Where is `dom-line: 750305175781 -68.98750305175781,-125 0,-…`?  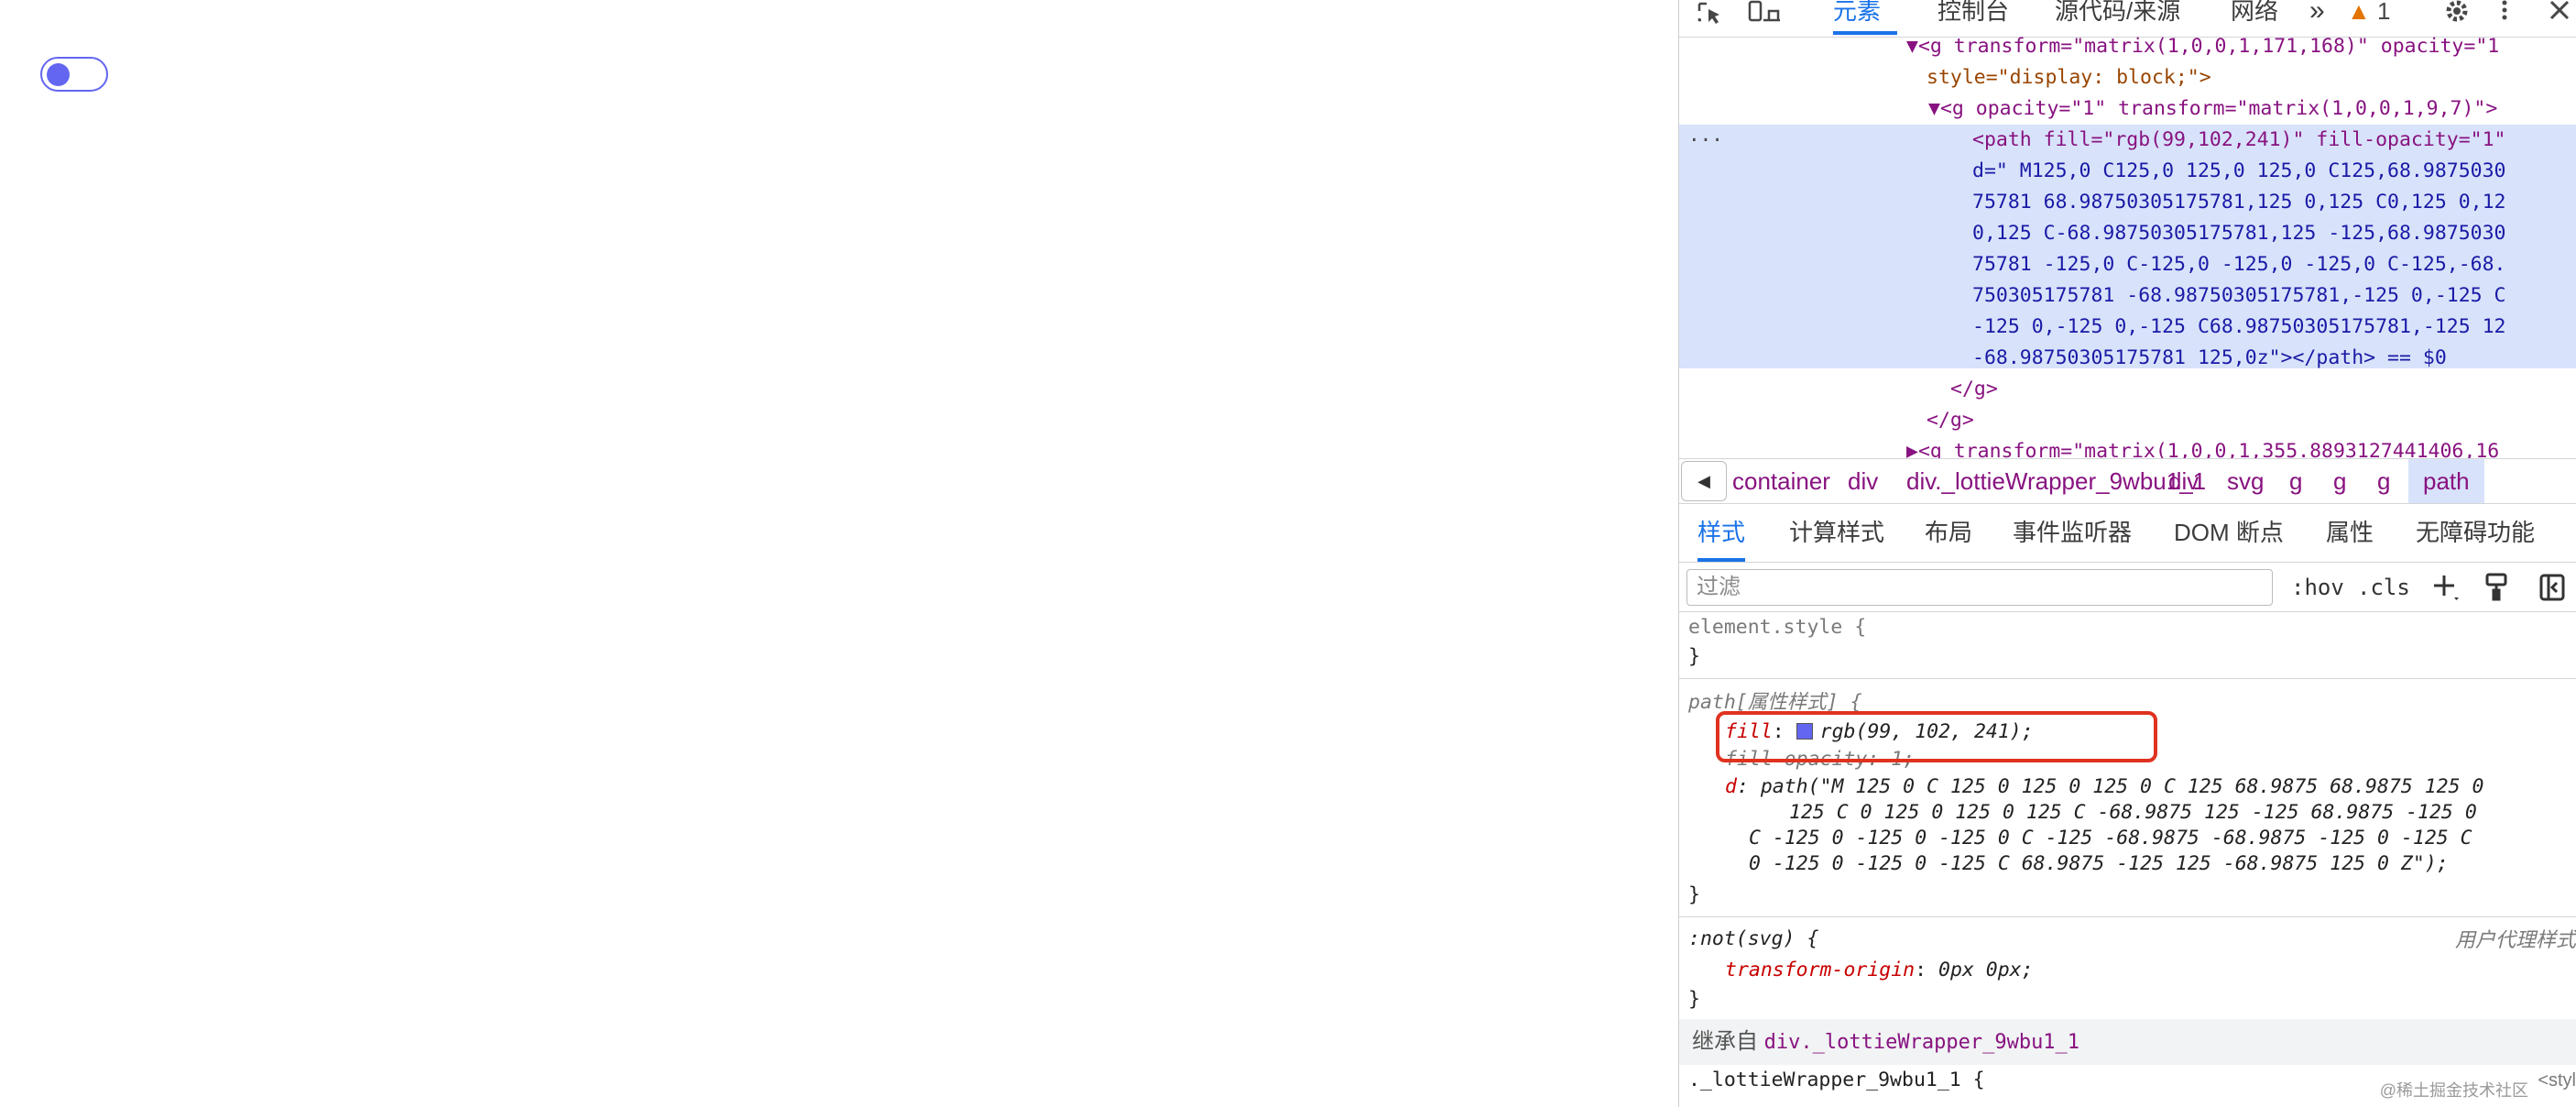
dom-line: 750305175781 -68.98750305175781,-125 0,-… is located at coordinates (2239, 295).